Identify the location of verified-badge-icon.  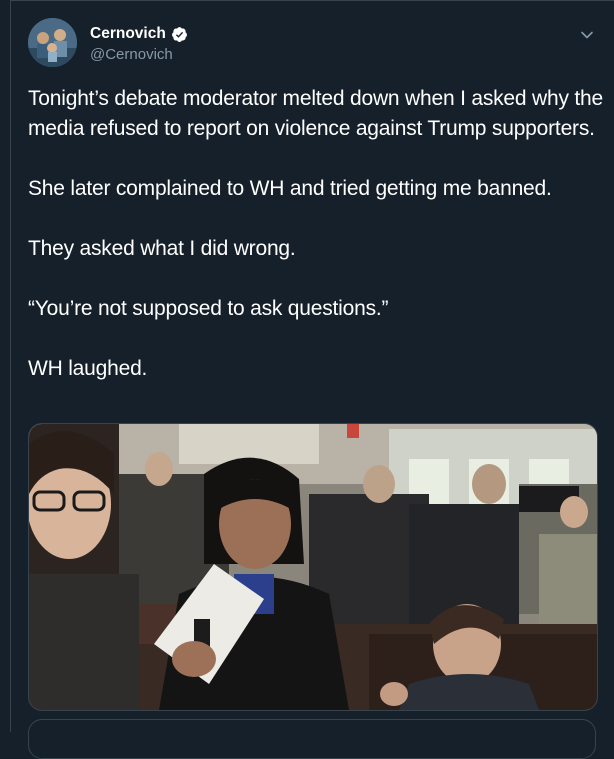
(179, 34).